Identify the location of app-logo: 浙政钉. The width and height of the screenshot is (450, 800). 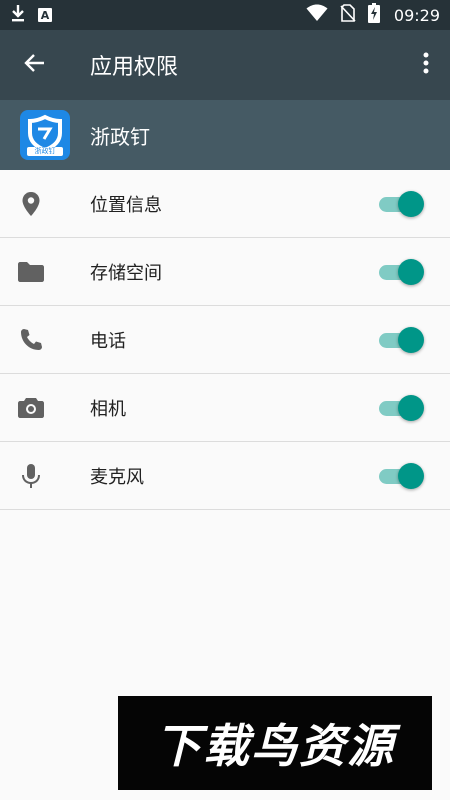
(45, 135).